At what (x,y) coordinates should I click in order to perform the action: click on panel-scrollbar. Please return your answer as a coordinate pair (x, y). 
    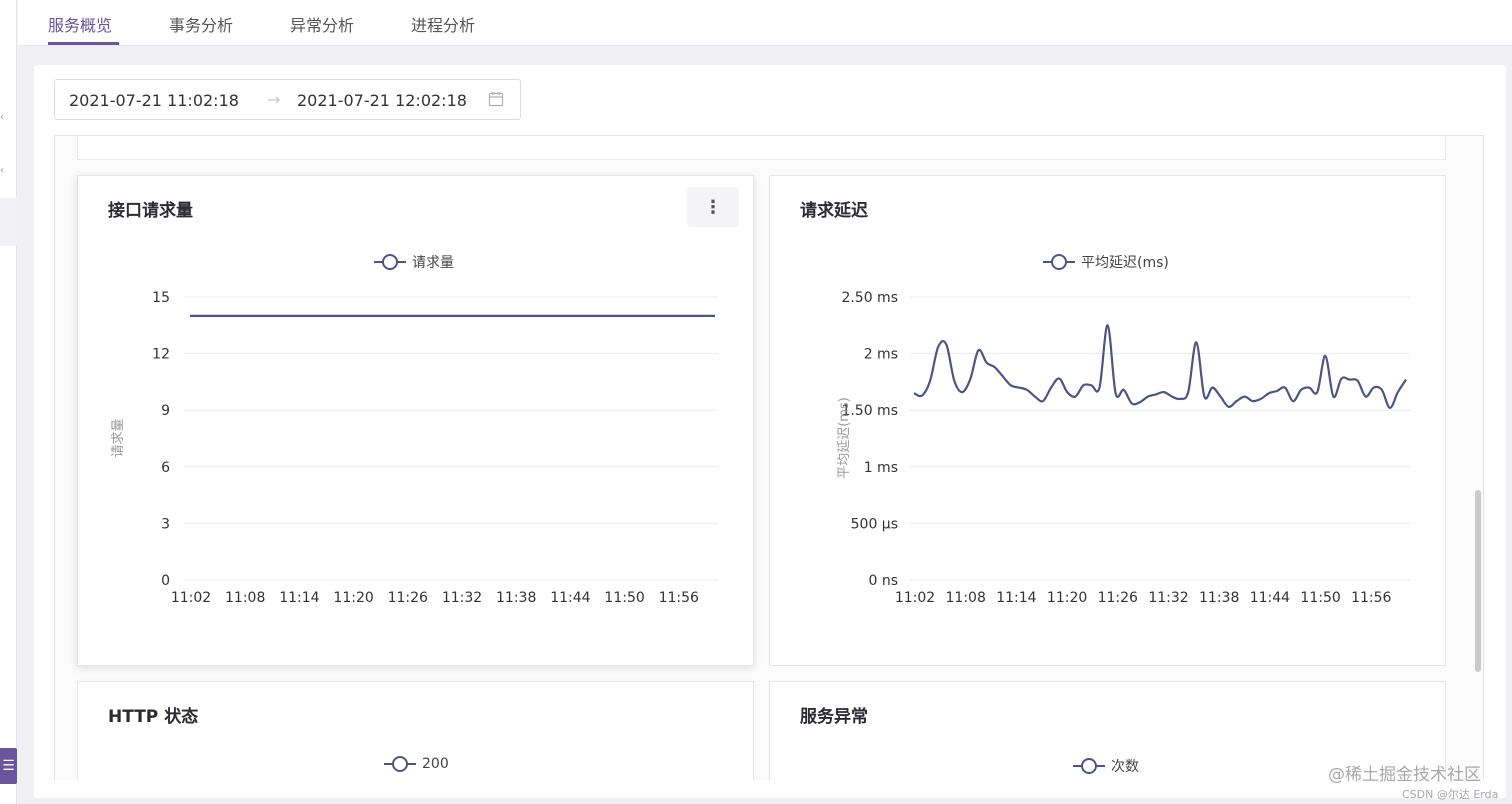
    Looking at the image, I should click on (1477, 457).